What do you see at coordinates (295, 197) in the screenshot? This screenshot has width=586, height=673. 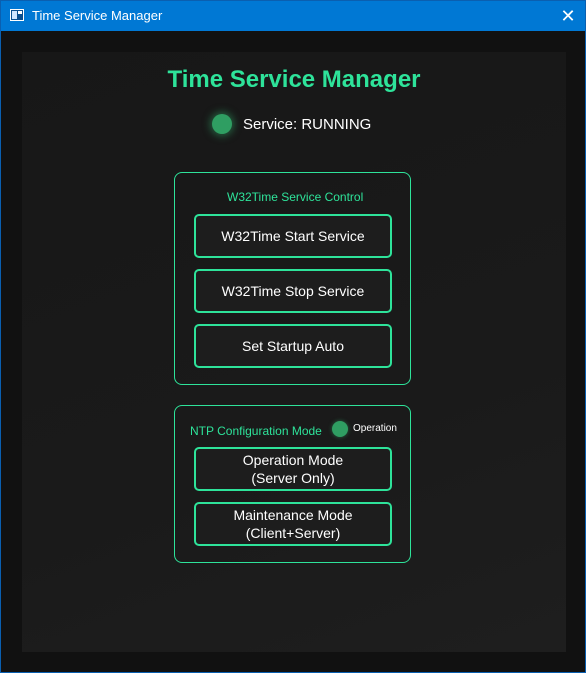 I see `service-control-title: W32Time Service Control` at bounding box center [295, 197].